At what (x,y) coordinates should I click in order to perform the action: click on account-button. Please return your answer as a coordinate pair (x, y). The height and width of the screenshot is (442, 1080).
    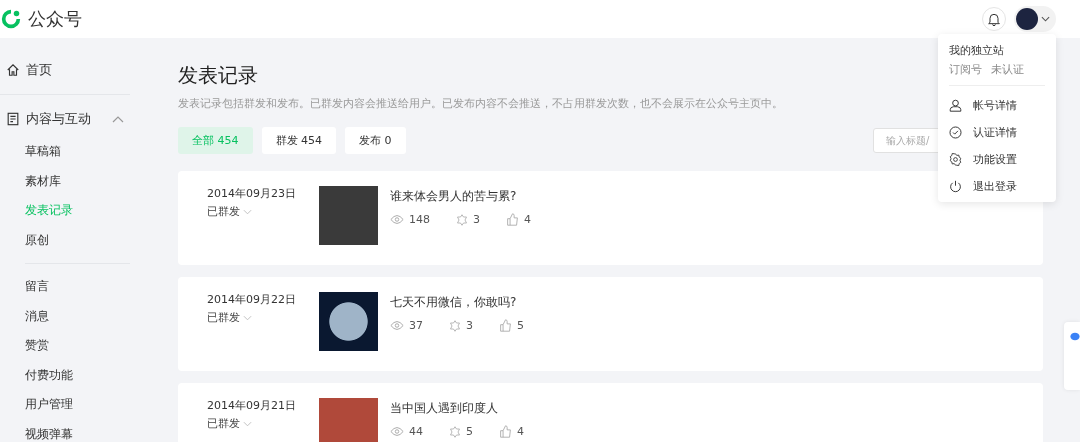
    Looking at the image, I should click on (1035, 19).